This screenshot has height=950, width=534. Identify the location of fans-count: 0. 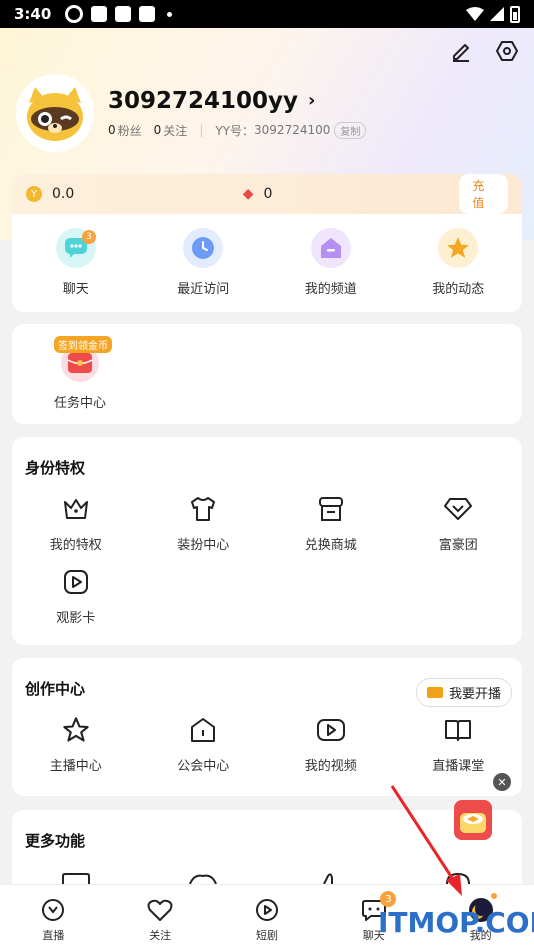
(112, 130).